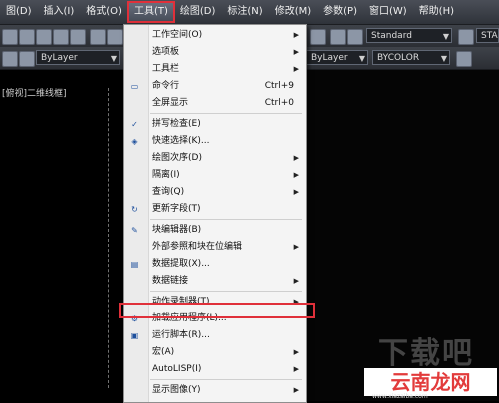  I want to click on menu-item-palettes: 选项板 ▶, so click(215, 52).